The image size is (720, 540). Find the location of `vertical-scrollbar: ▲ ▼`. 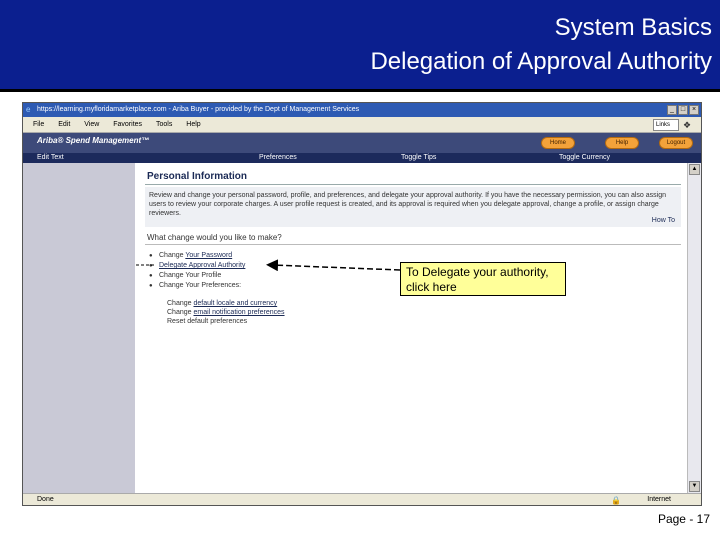

vertical-scrollbar: ▲ ▼ is located at coordinates (694, 328).